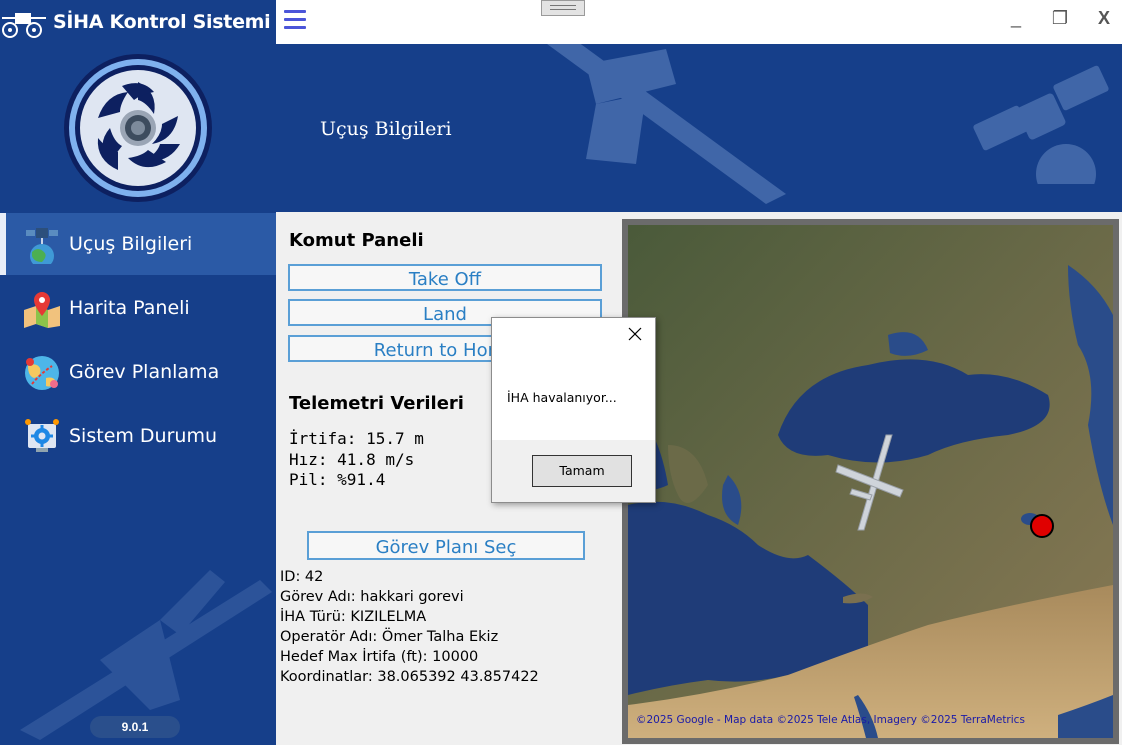  What do you see at coordinates (635, 334) in the screenshot?
I see `close-icon` at bounding box center [635, 334].